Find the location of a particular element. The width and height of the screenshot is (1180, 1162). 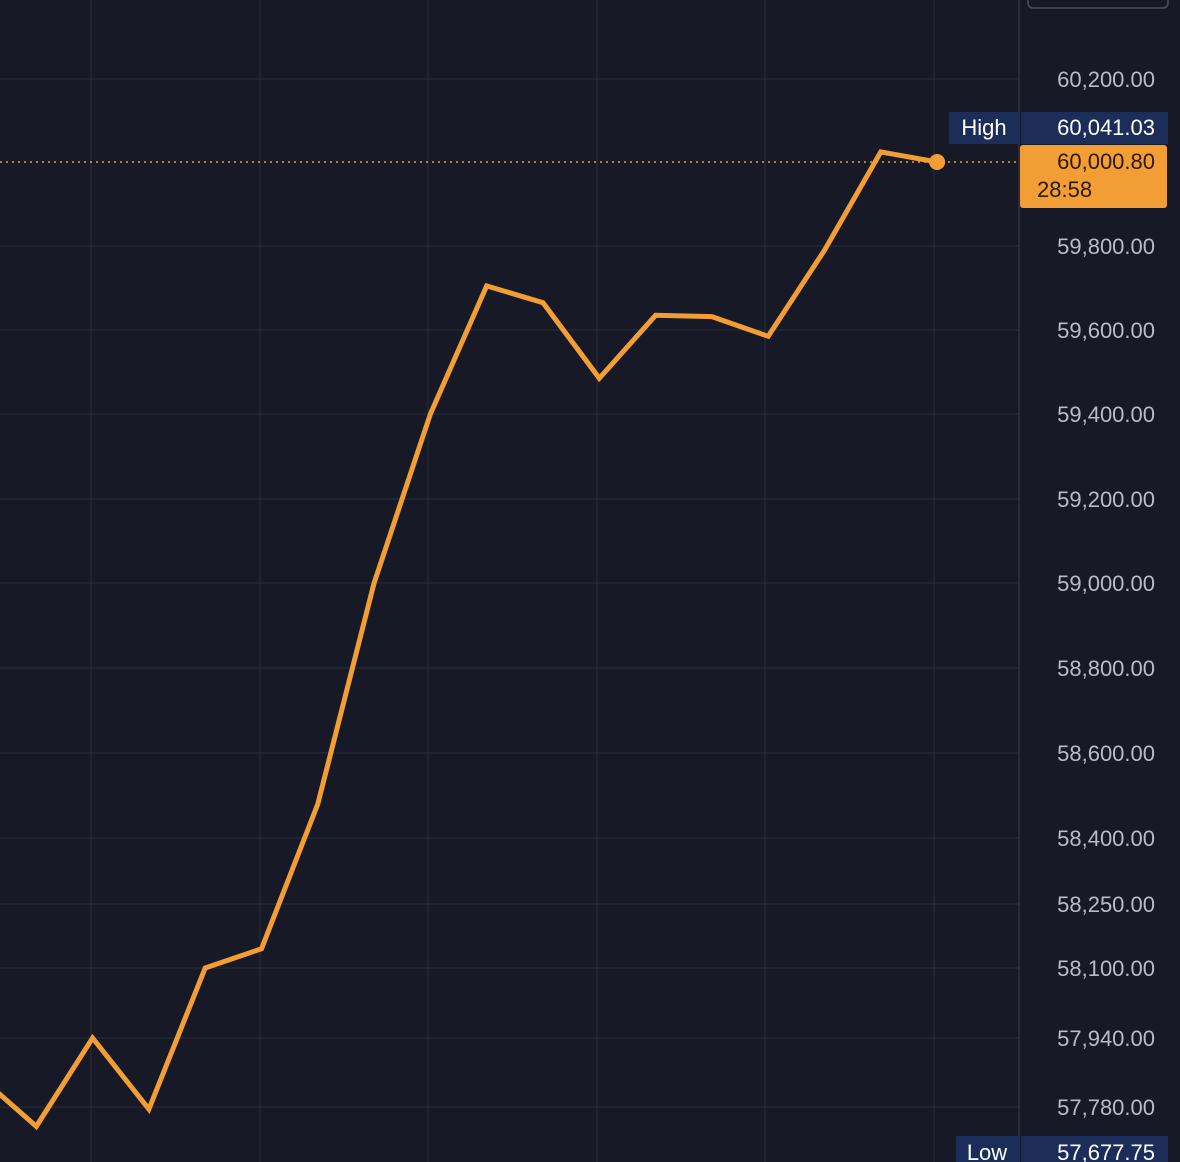

candle-countdown: 28:58 is located at coordinates (1064, 189).